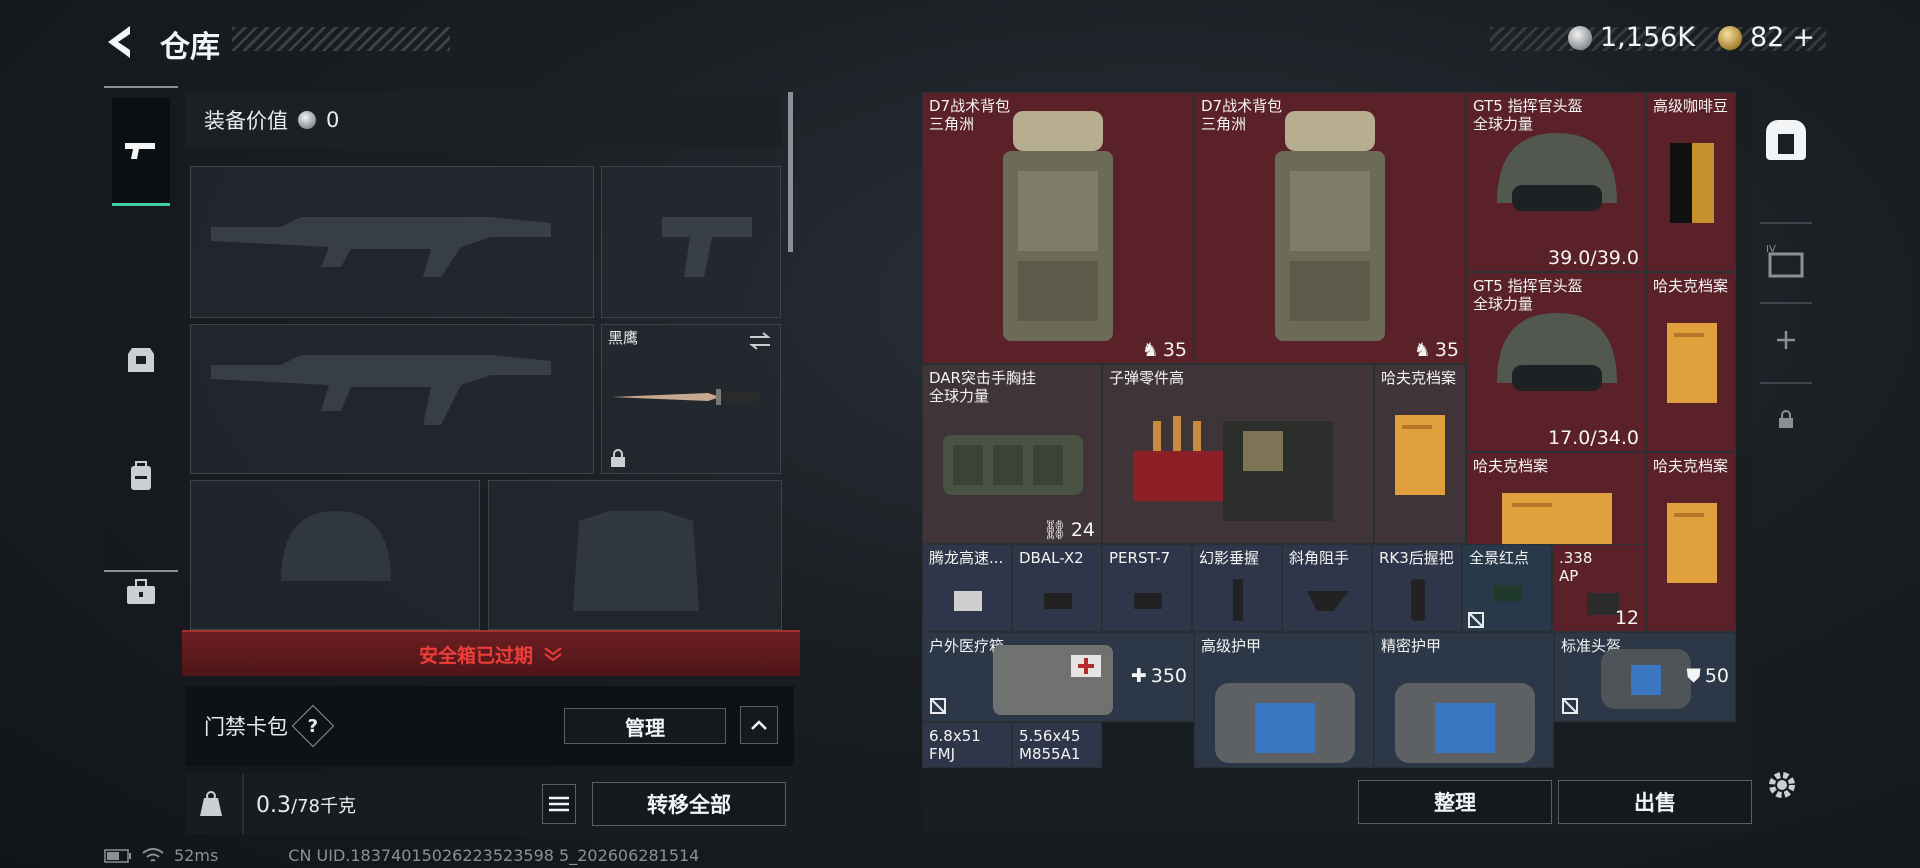 The image size is (1920, 868). I want to click on gold-add-icon: +, so click(1803, 37).